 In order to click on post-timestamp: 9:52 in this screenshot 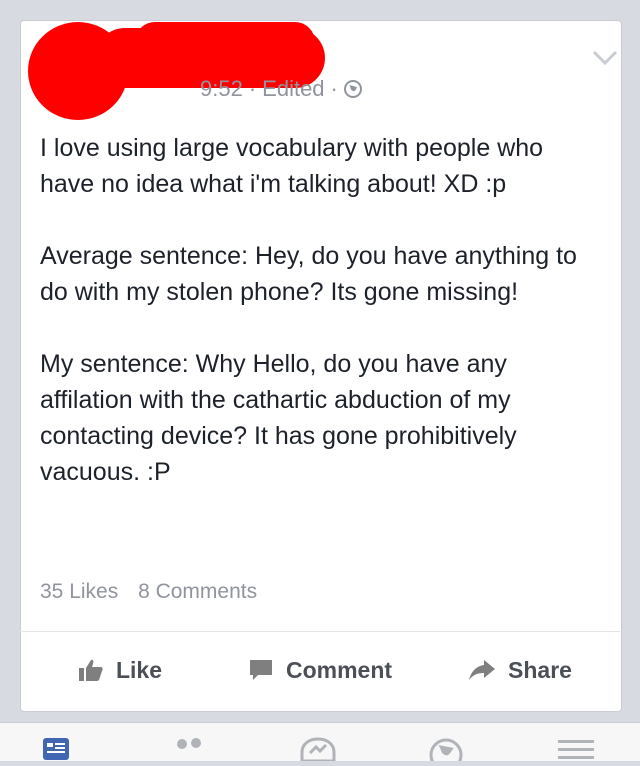, I will do `click(221, 88)`.